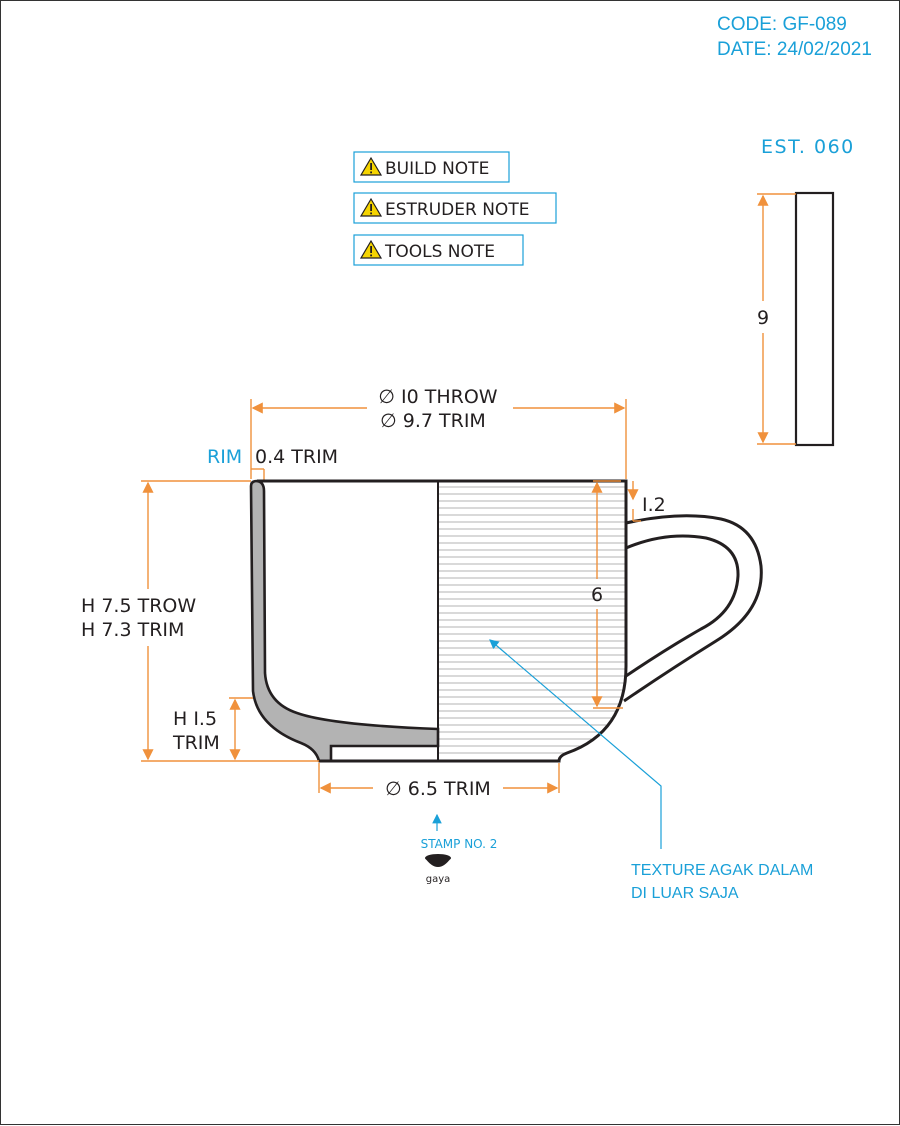 The height and width of the screenshot is (1126, 900). What do you see at coordinates (597, 595) in the screenshot?
I see `handle-height: 6` at bounding box center [597, 595].